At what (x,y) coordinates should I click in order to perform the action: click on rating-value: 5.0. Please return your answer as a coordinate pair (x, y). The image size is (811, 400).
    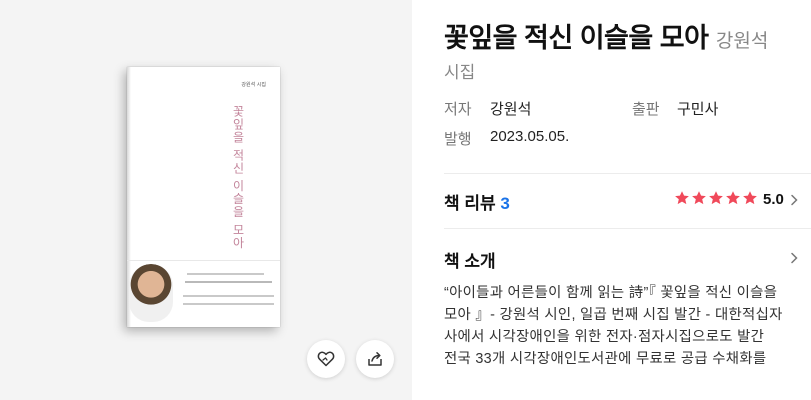
    Looking at the image, I should click on (773, 199).